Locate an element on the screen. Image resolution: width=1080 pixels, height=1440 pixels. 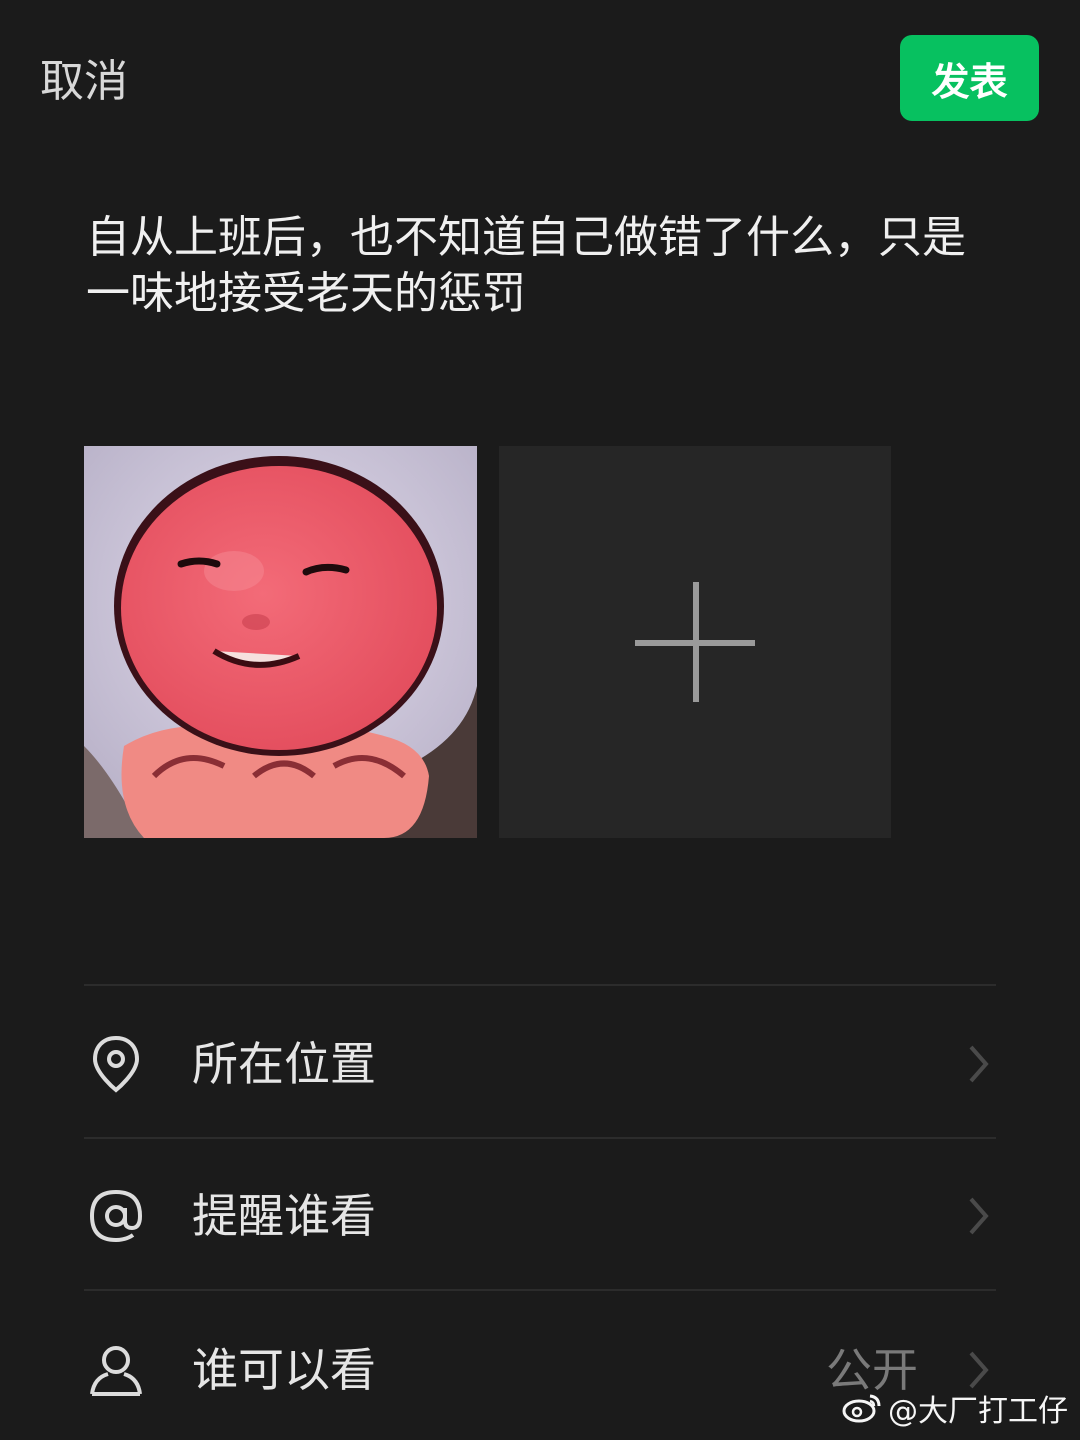
location-pin-icon is located at coordinates (116, 1064).